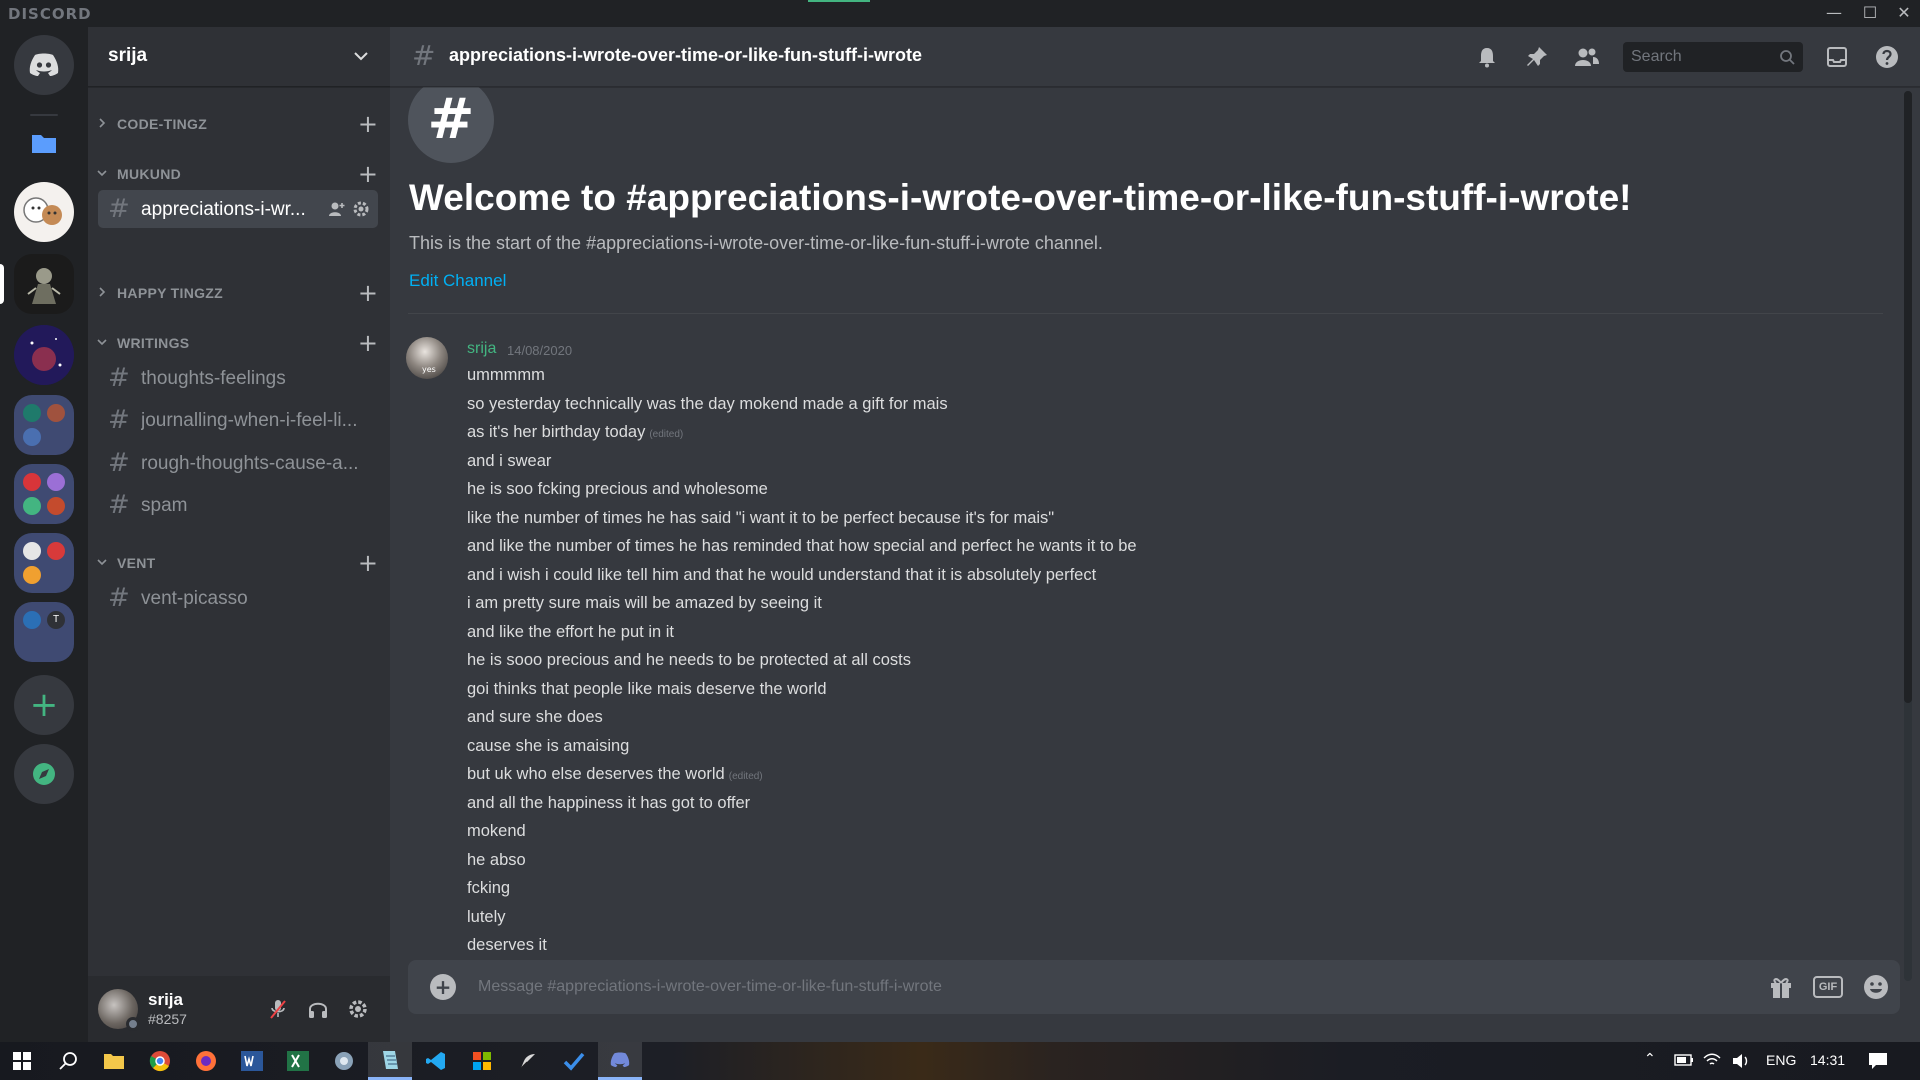 The height and width of the screenshot is (1080, 1920). I want to click on search-icon, so click(68, 1061).